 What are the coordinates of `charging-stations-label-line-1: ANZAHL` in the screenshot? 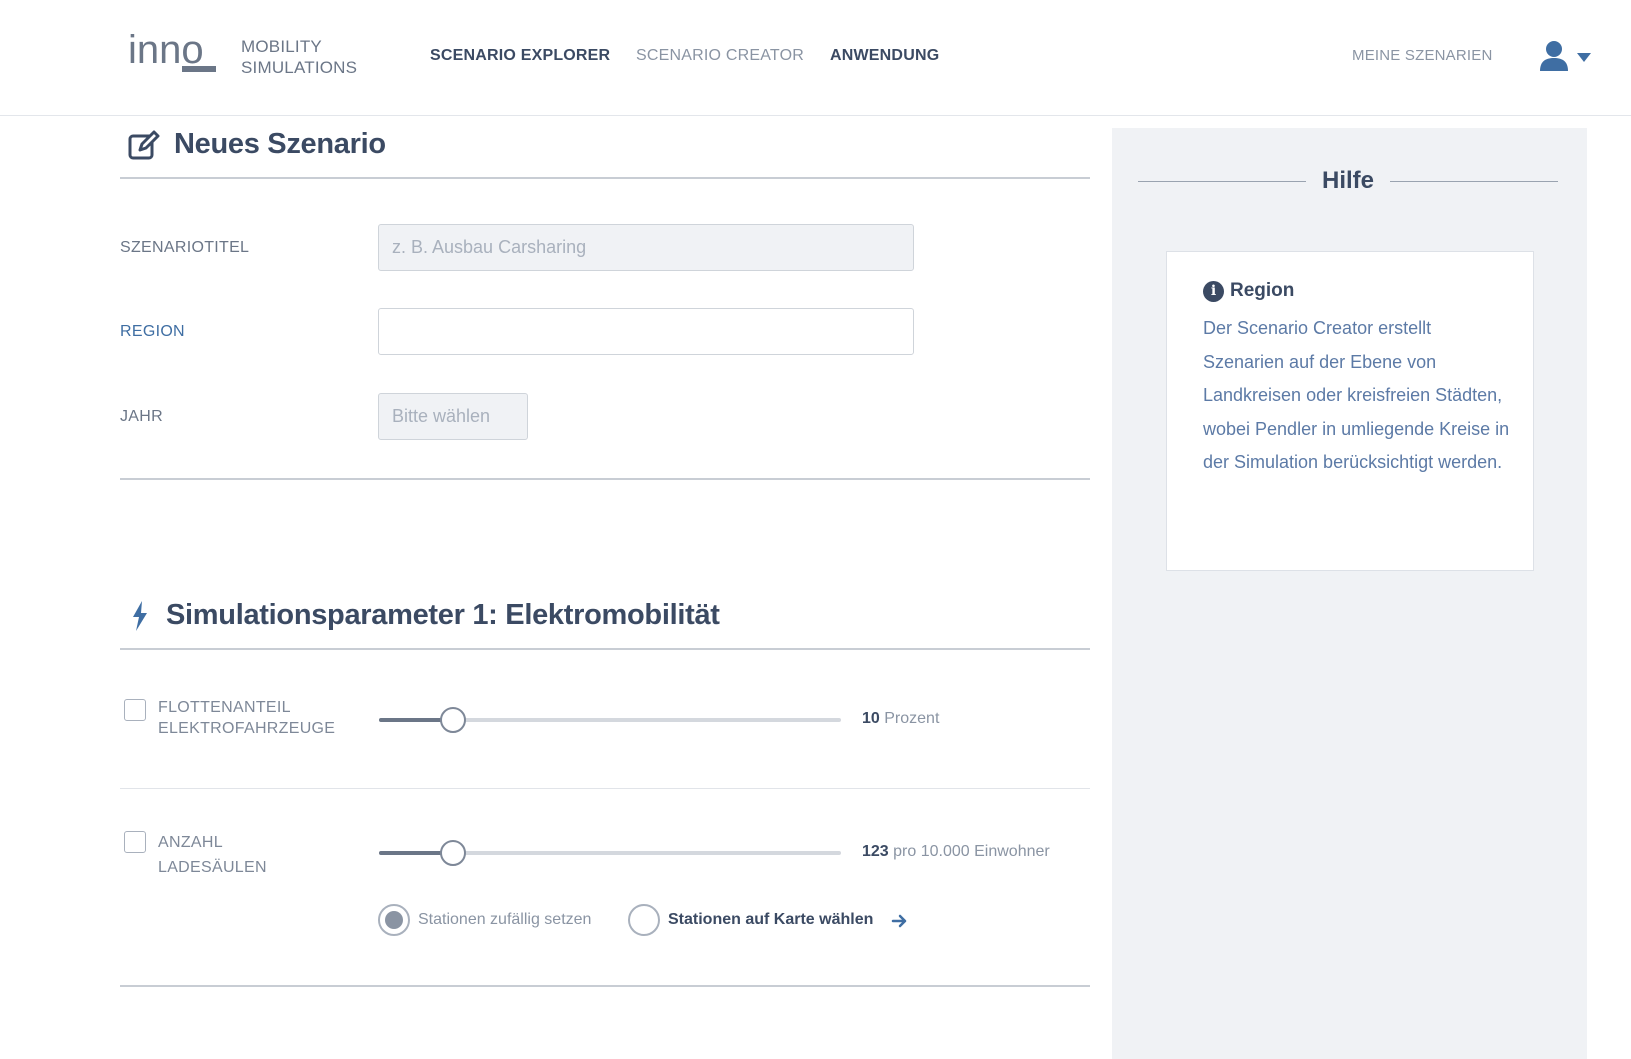 It's located at (190, 842).